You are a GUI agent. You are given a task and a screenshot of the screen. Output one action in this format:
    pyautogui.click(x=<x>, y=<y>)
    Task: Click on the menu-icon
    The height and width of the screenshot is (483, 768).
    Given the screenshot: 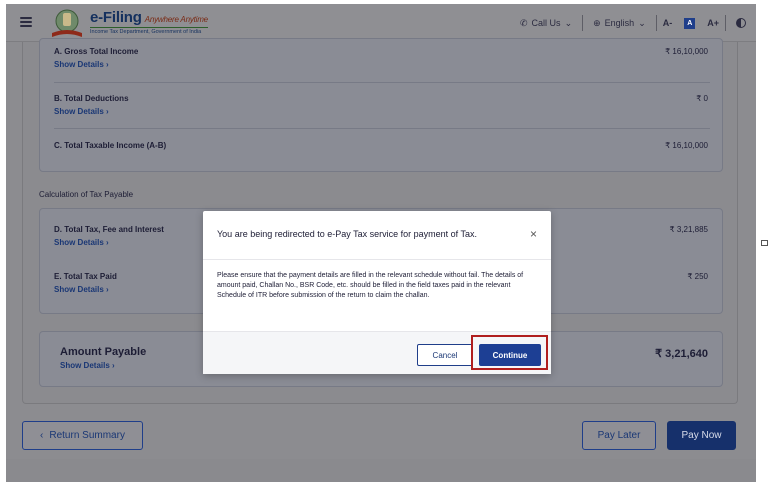 What is the action you would take?
    pyautogui.click(x=26, y=22)
    